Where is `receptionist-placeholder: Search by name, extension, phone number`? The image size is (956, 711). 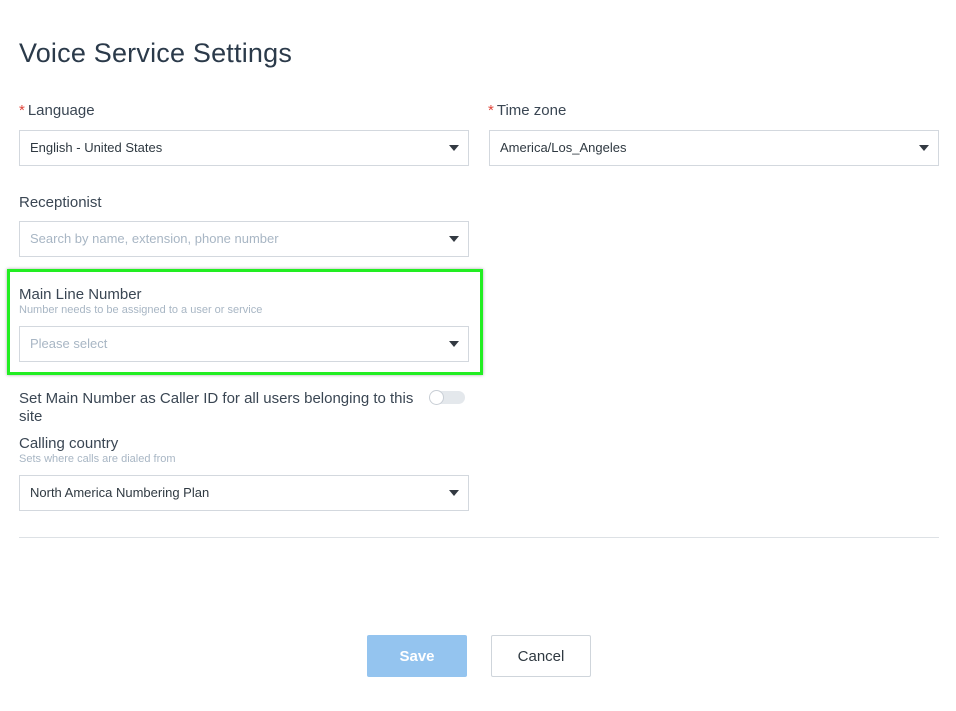 receptionist-placeholder: Search by name, extension, phone number is located at coordinates (154, 238).